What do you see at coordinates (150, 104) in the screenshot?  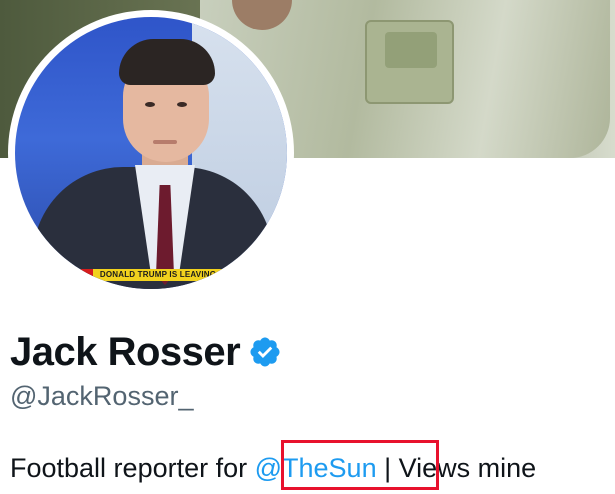 I see `avatar-eye-left` at bounding box center [150, 104].